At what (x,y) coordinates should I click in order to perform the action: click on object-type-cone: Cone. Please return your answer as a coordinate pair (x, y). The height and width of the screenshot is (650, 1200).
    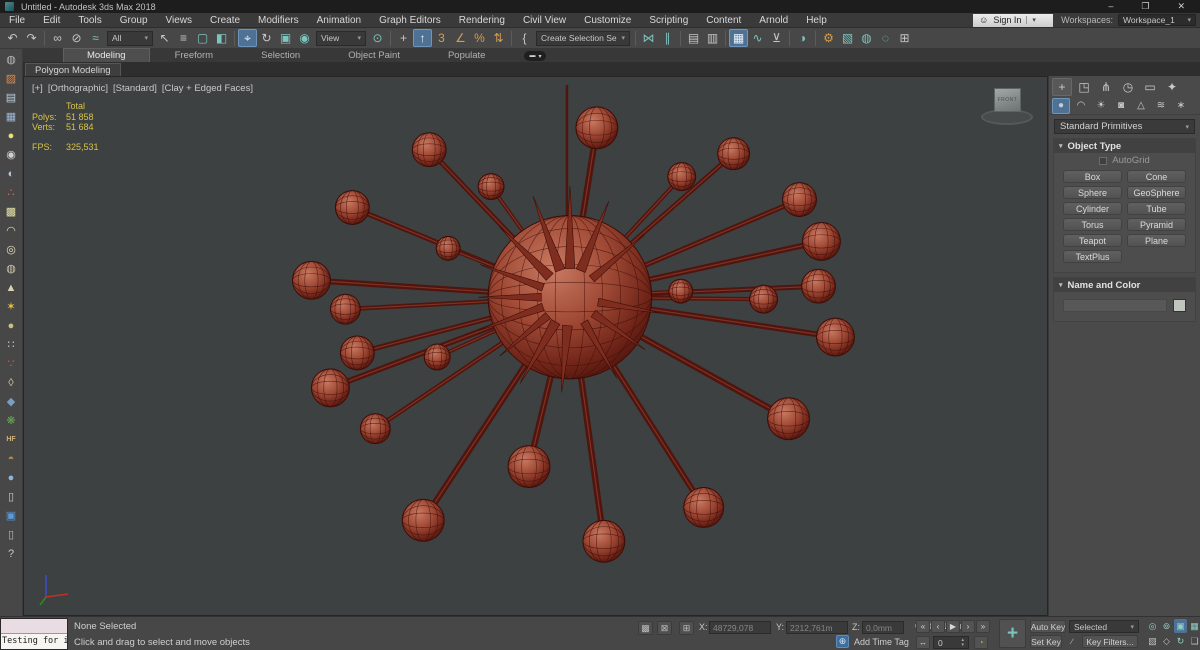
    Looking at the image, I should click on (1156, 176).